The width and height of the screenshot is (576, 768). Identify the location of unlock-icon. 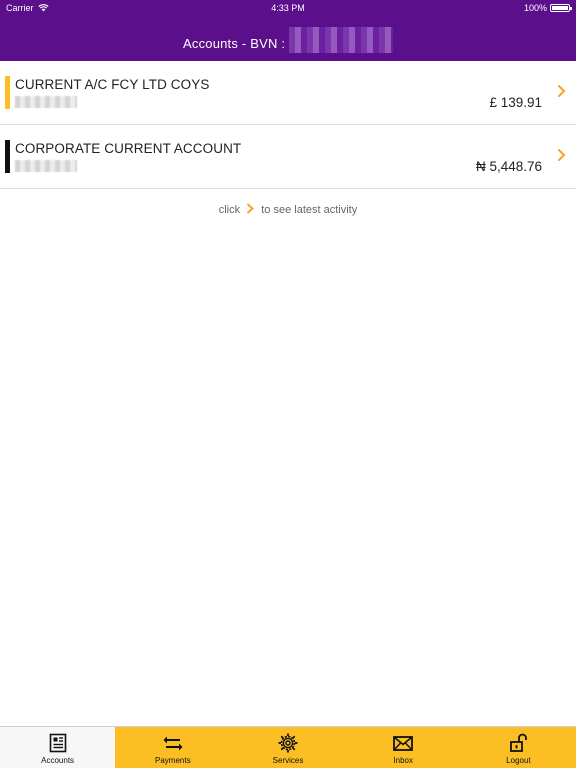
(519, 742).